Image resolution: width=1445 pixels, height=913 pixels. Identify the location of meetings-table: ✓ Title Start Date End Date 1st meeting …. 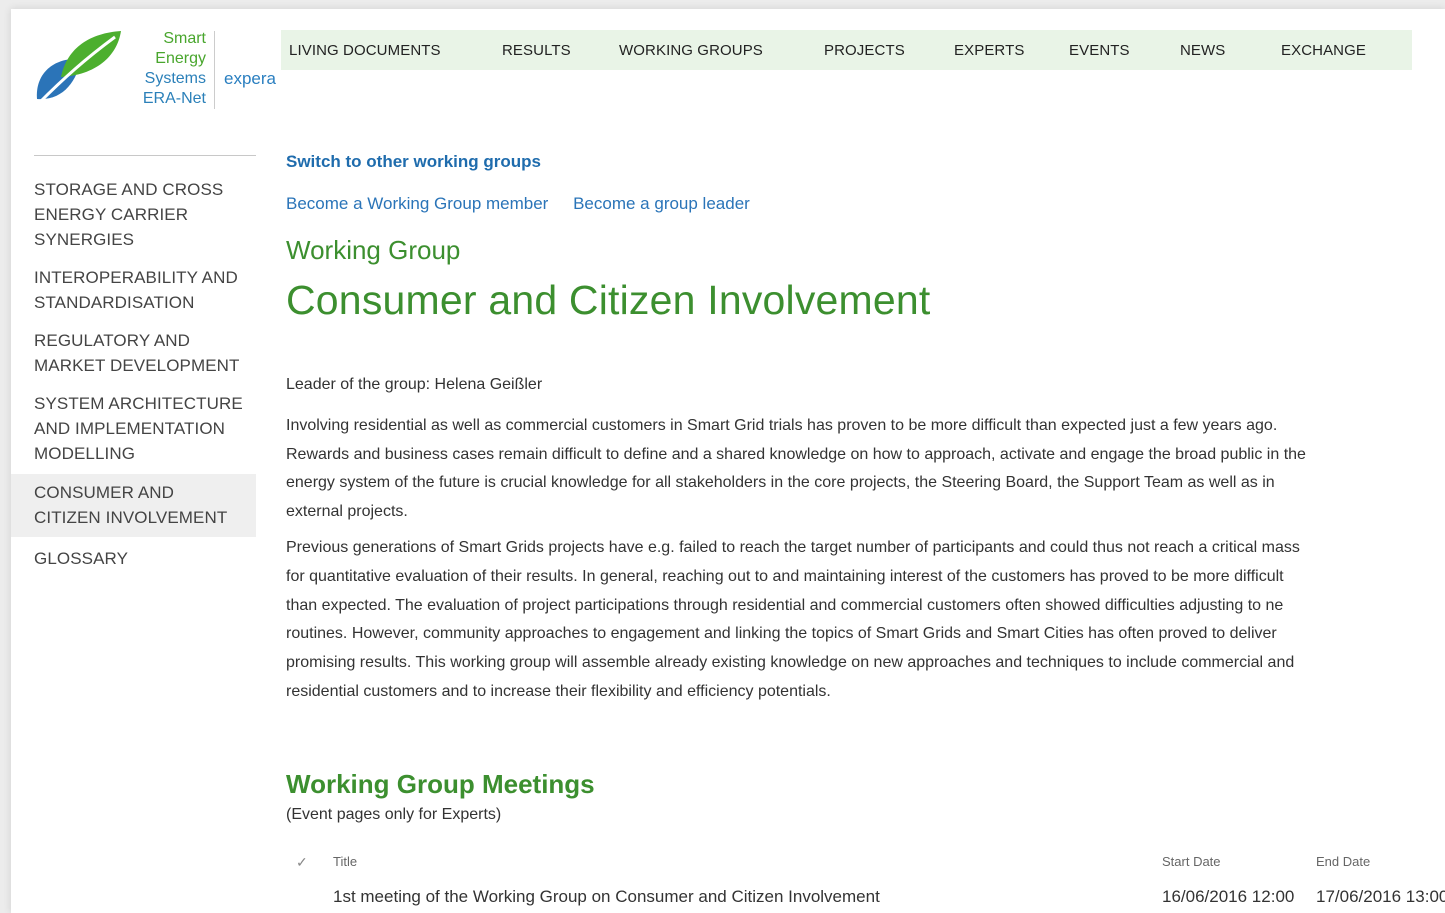
(865, 879).